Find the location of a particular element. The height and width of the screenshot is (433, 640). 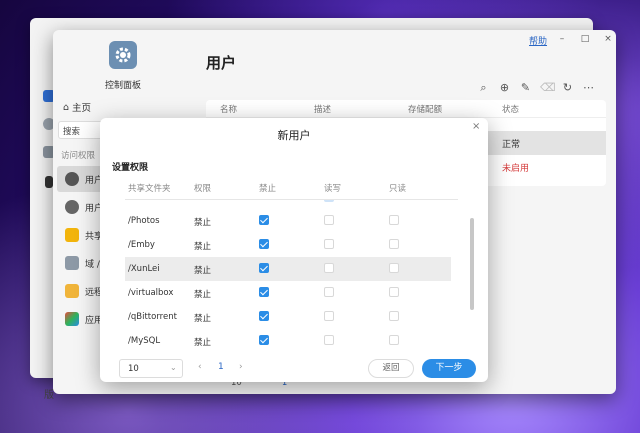

previous-page-button: ‹ is located at coordinates (200, 367).